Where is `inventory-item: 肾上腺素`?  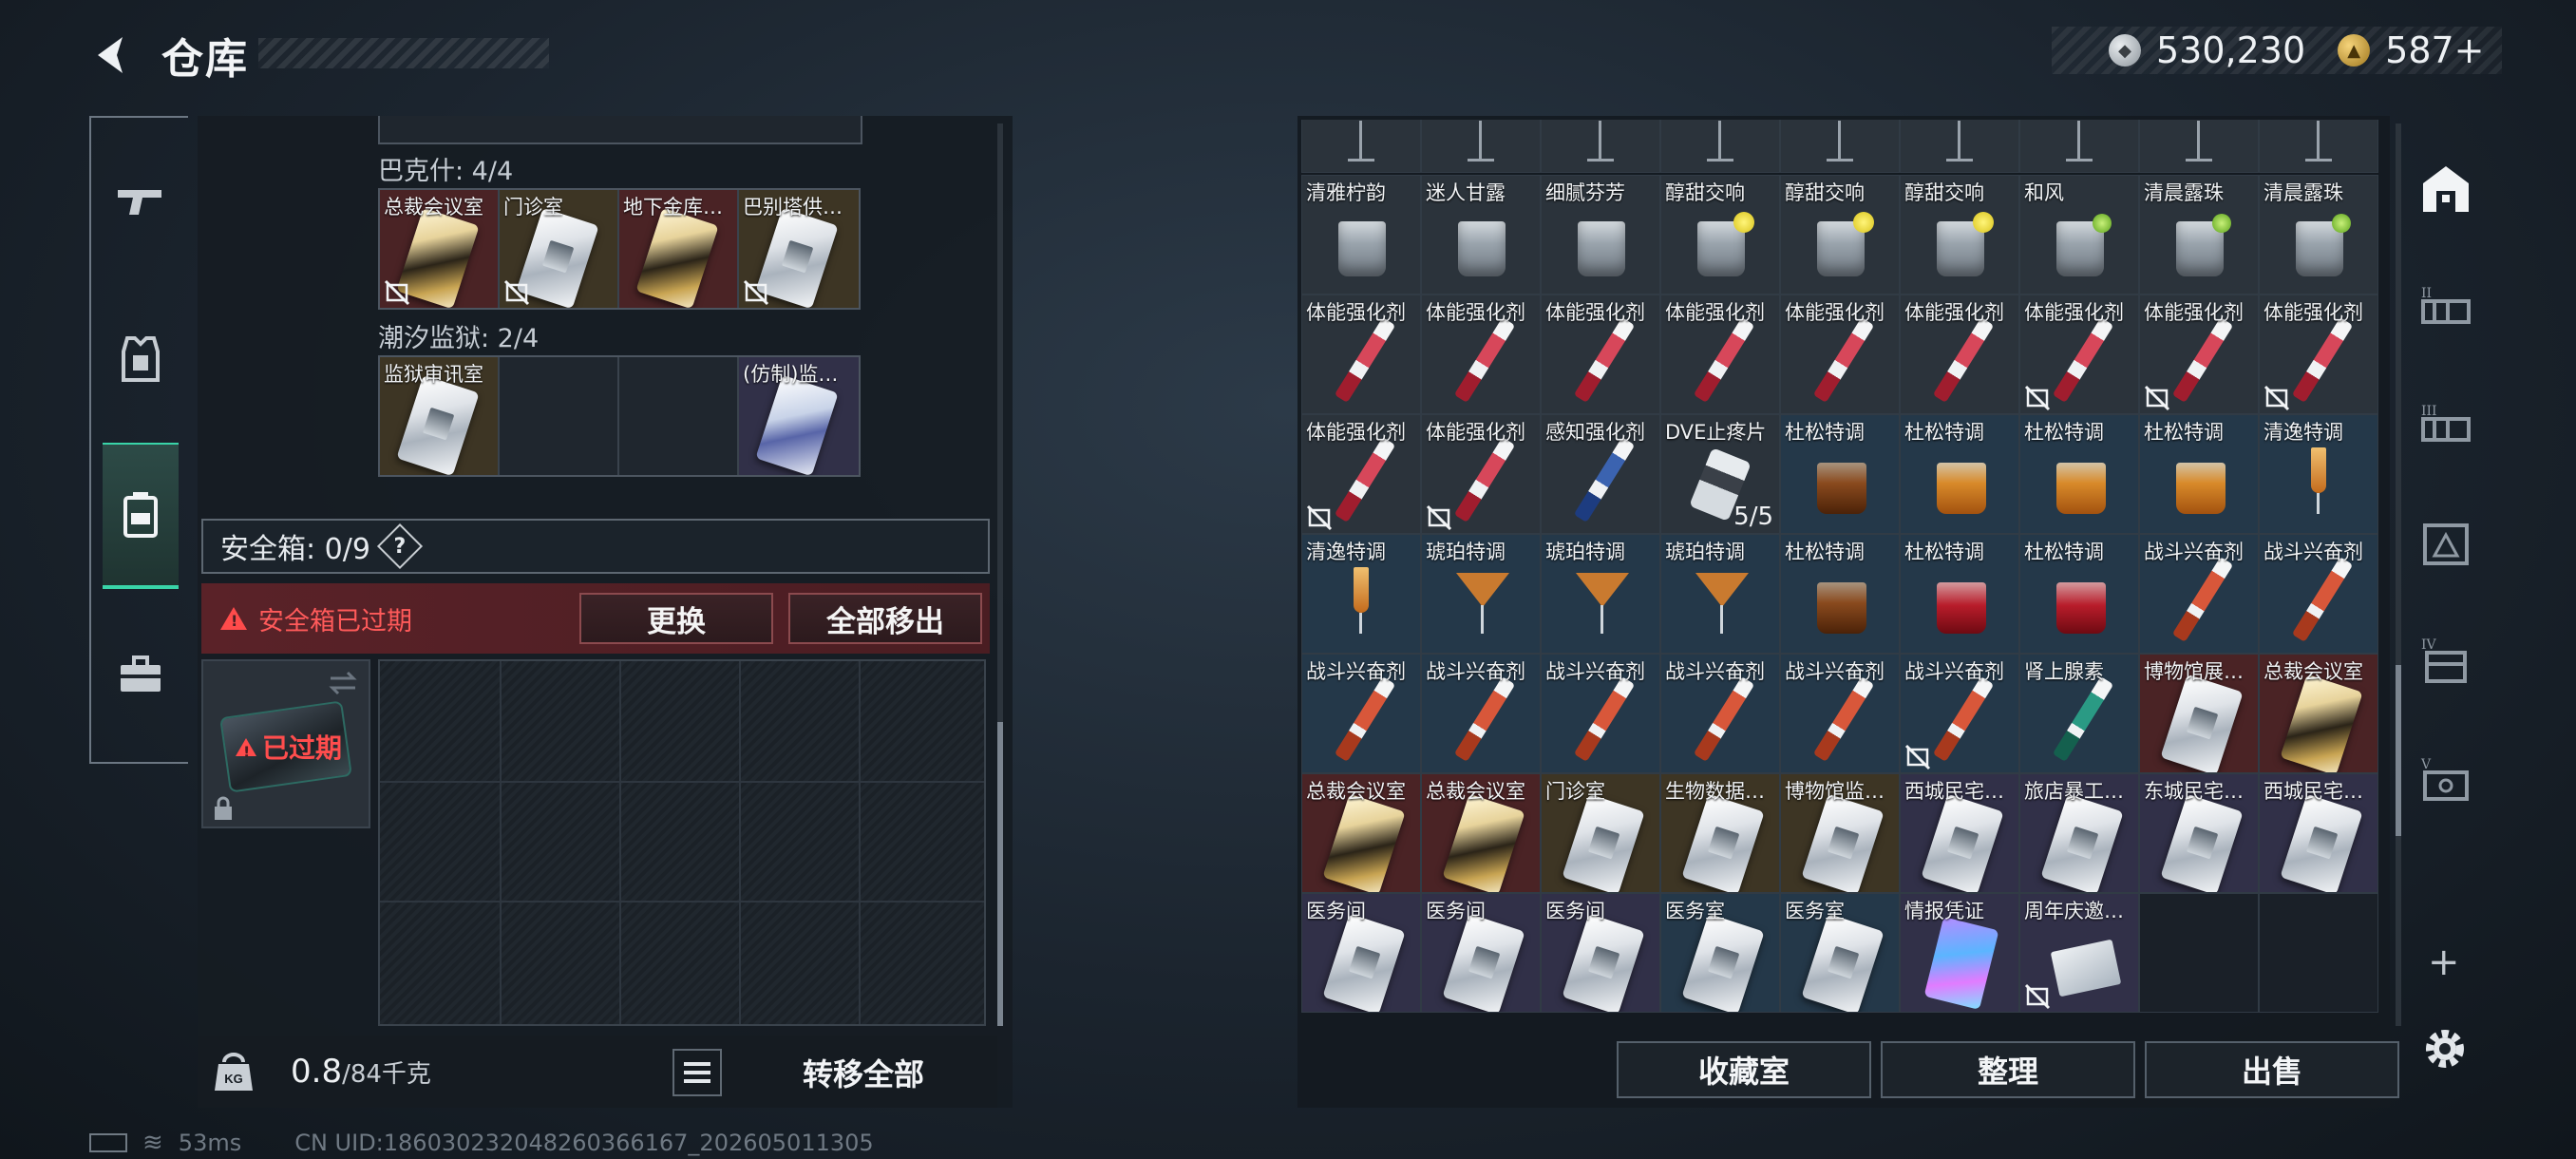 inventory-item: 肾上腺素 is located at coordinates (2079, 713).